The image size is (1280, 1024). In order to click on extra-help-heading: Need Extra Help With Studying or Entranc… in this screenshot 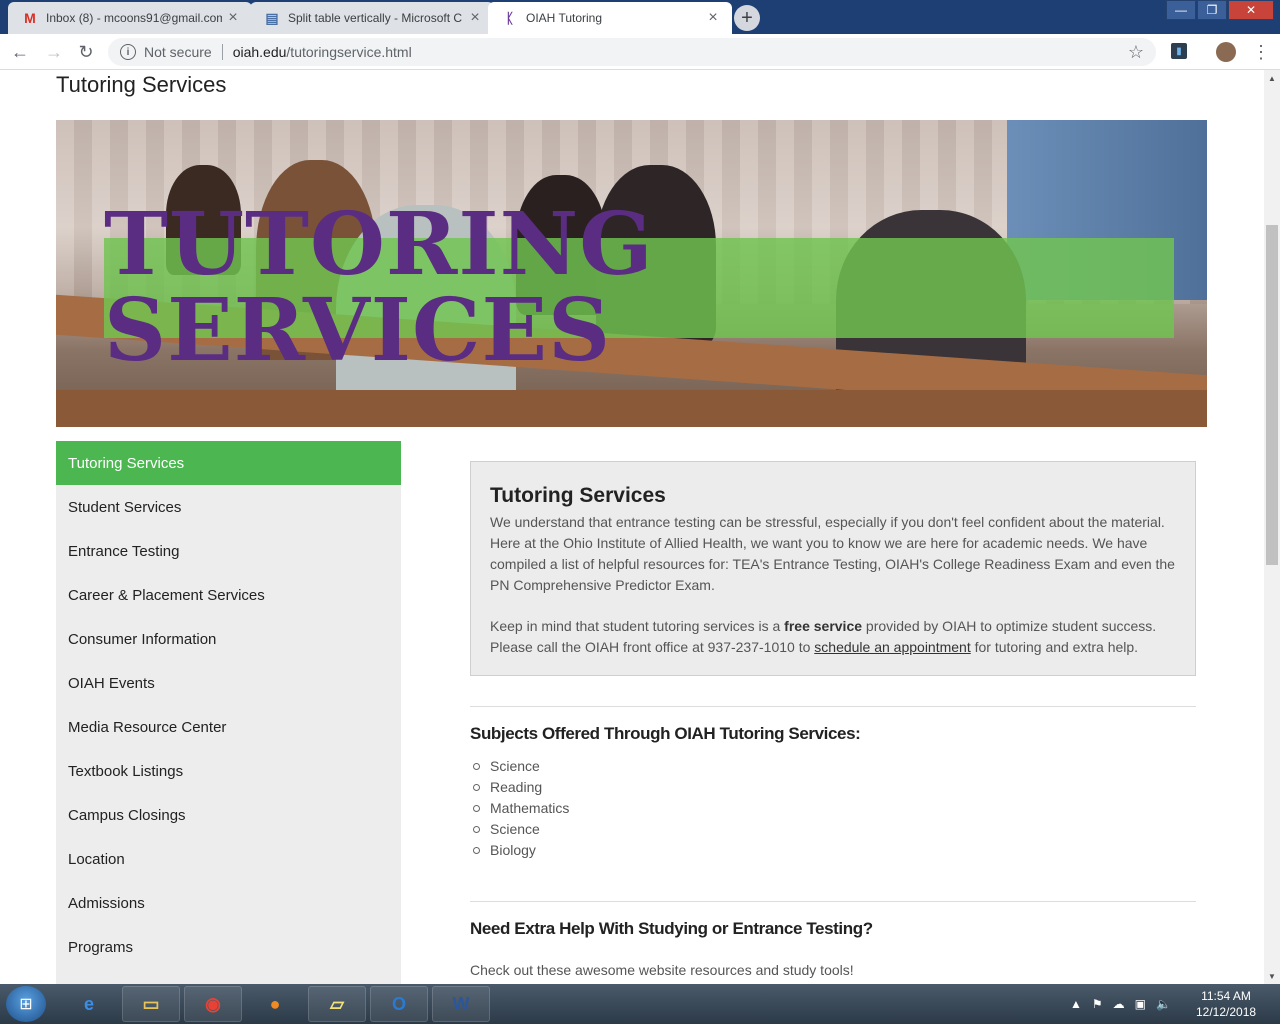, I will do `click(671, 928)`.